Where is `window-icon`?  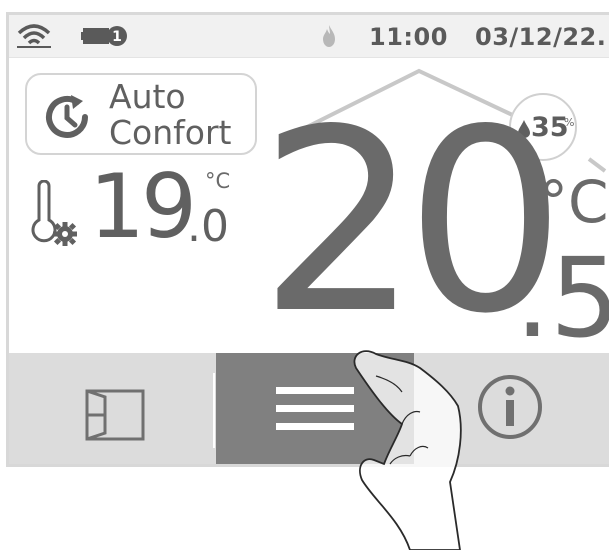 window-icon is located at coordinates (115, 415).